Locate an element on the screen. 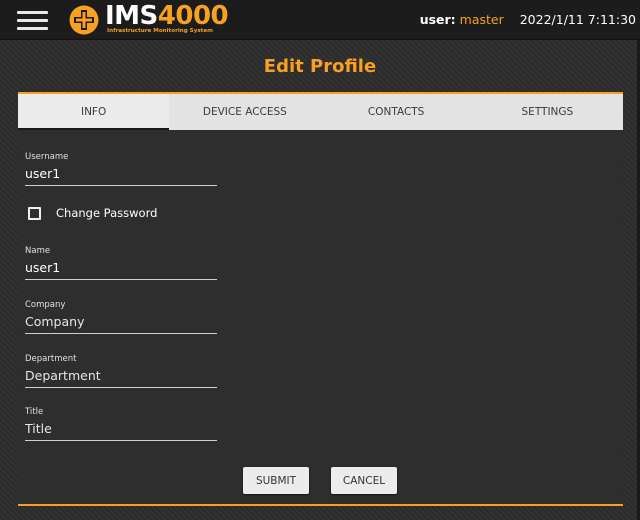  department-label: Department is located at coordinates (51, 359).